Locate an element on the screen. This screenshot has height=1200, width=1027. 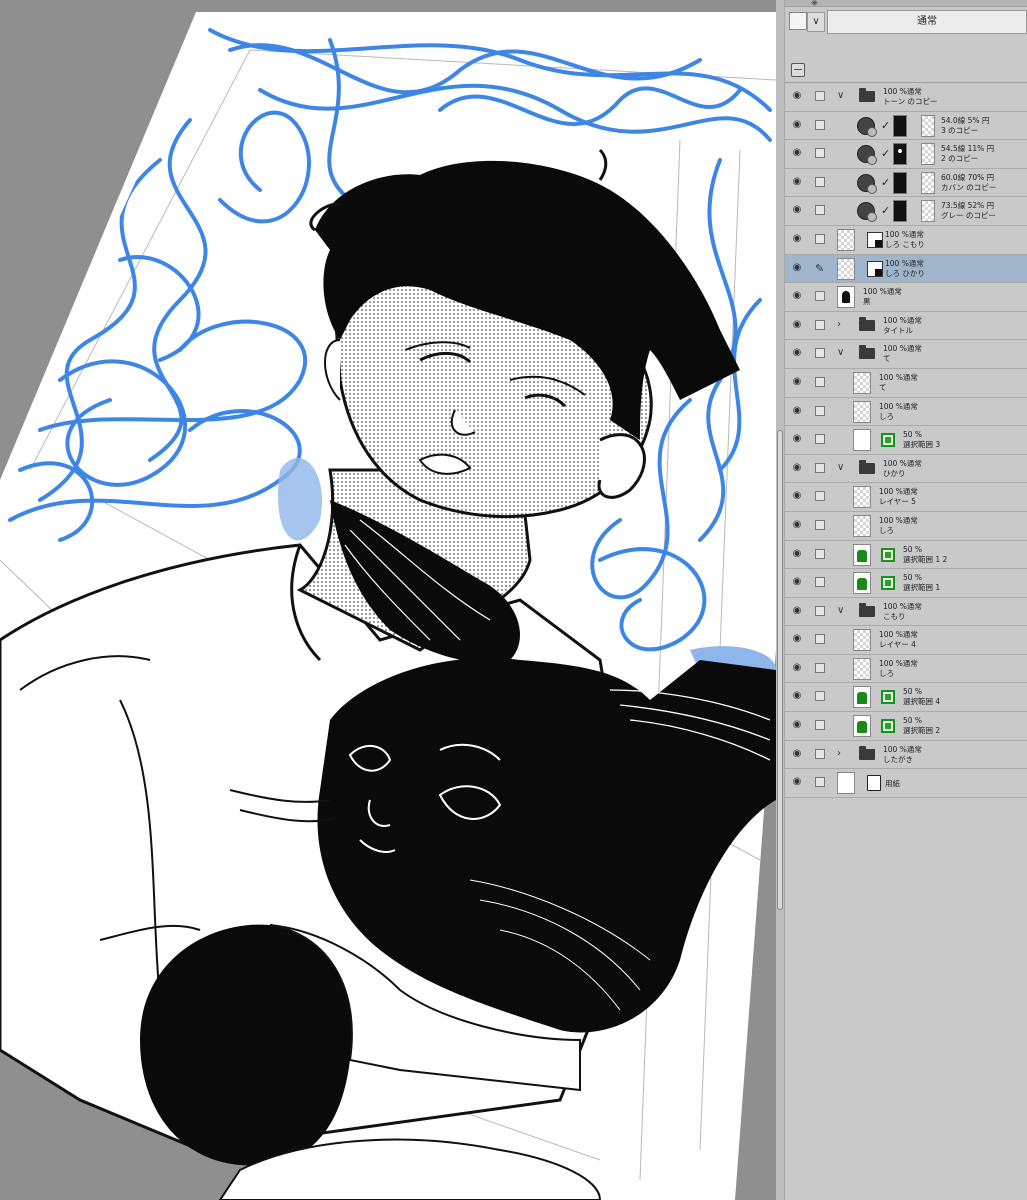
layer-row: ◉ ✓ 60.0線 70% 円カバン のコピー is located at coordinates (906, 183).